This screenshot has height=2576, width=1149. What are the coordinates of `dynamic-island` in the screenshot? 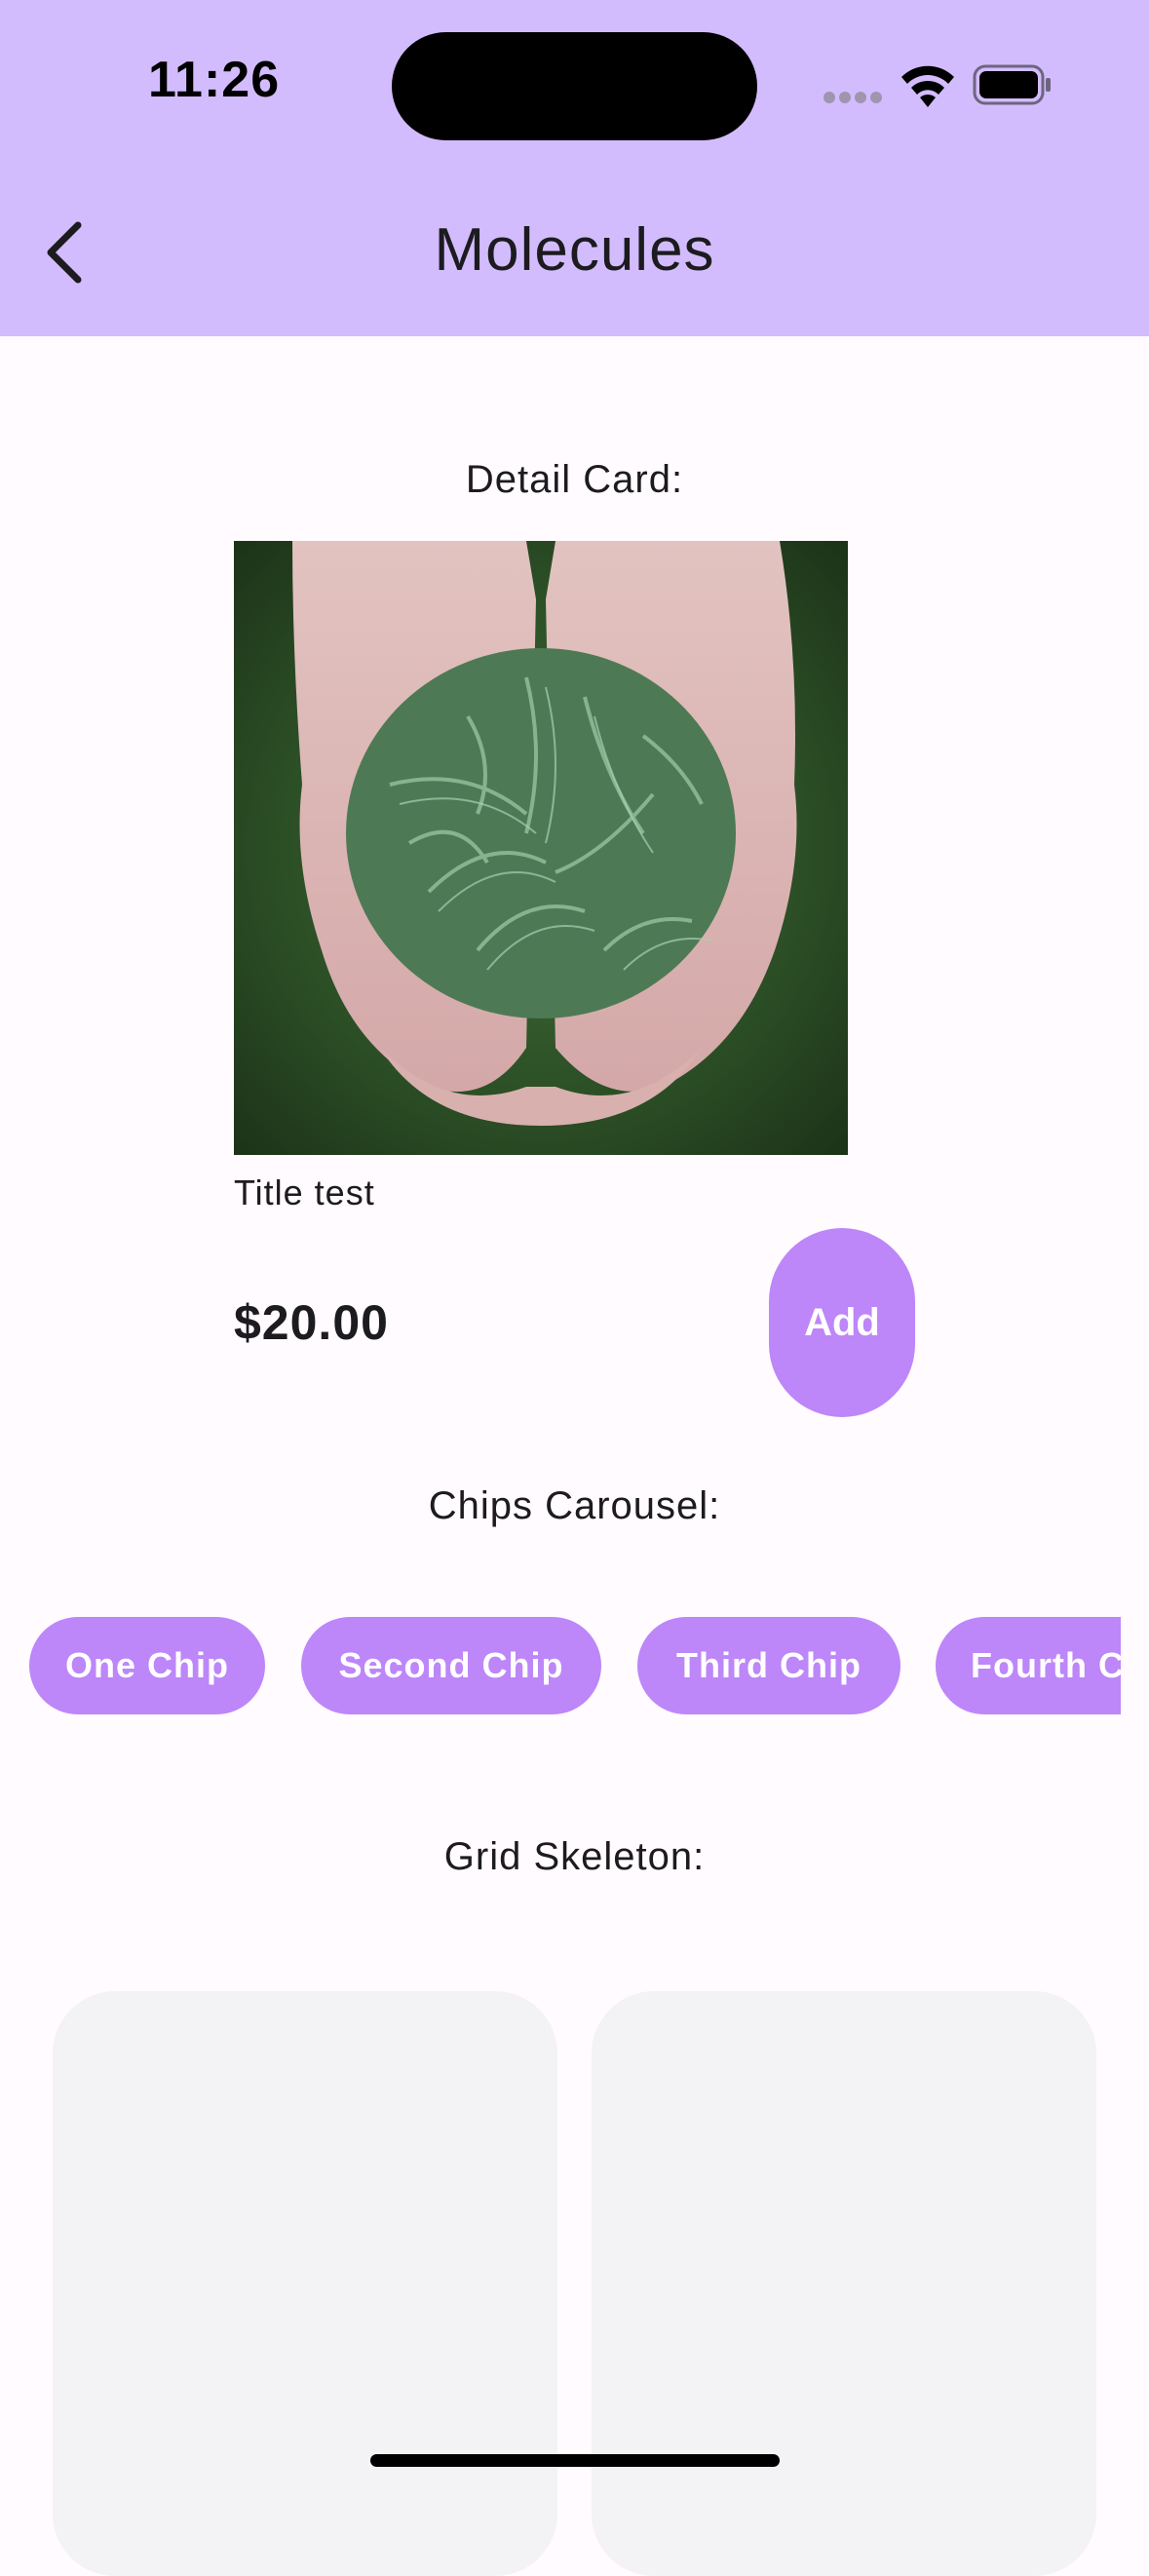 It's located at (574, 86).